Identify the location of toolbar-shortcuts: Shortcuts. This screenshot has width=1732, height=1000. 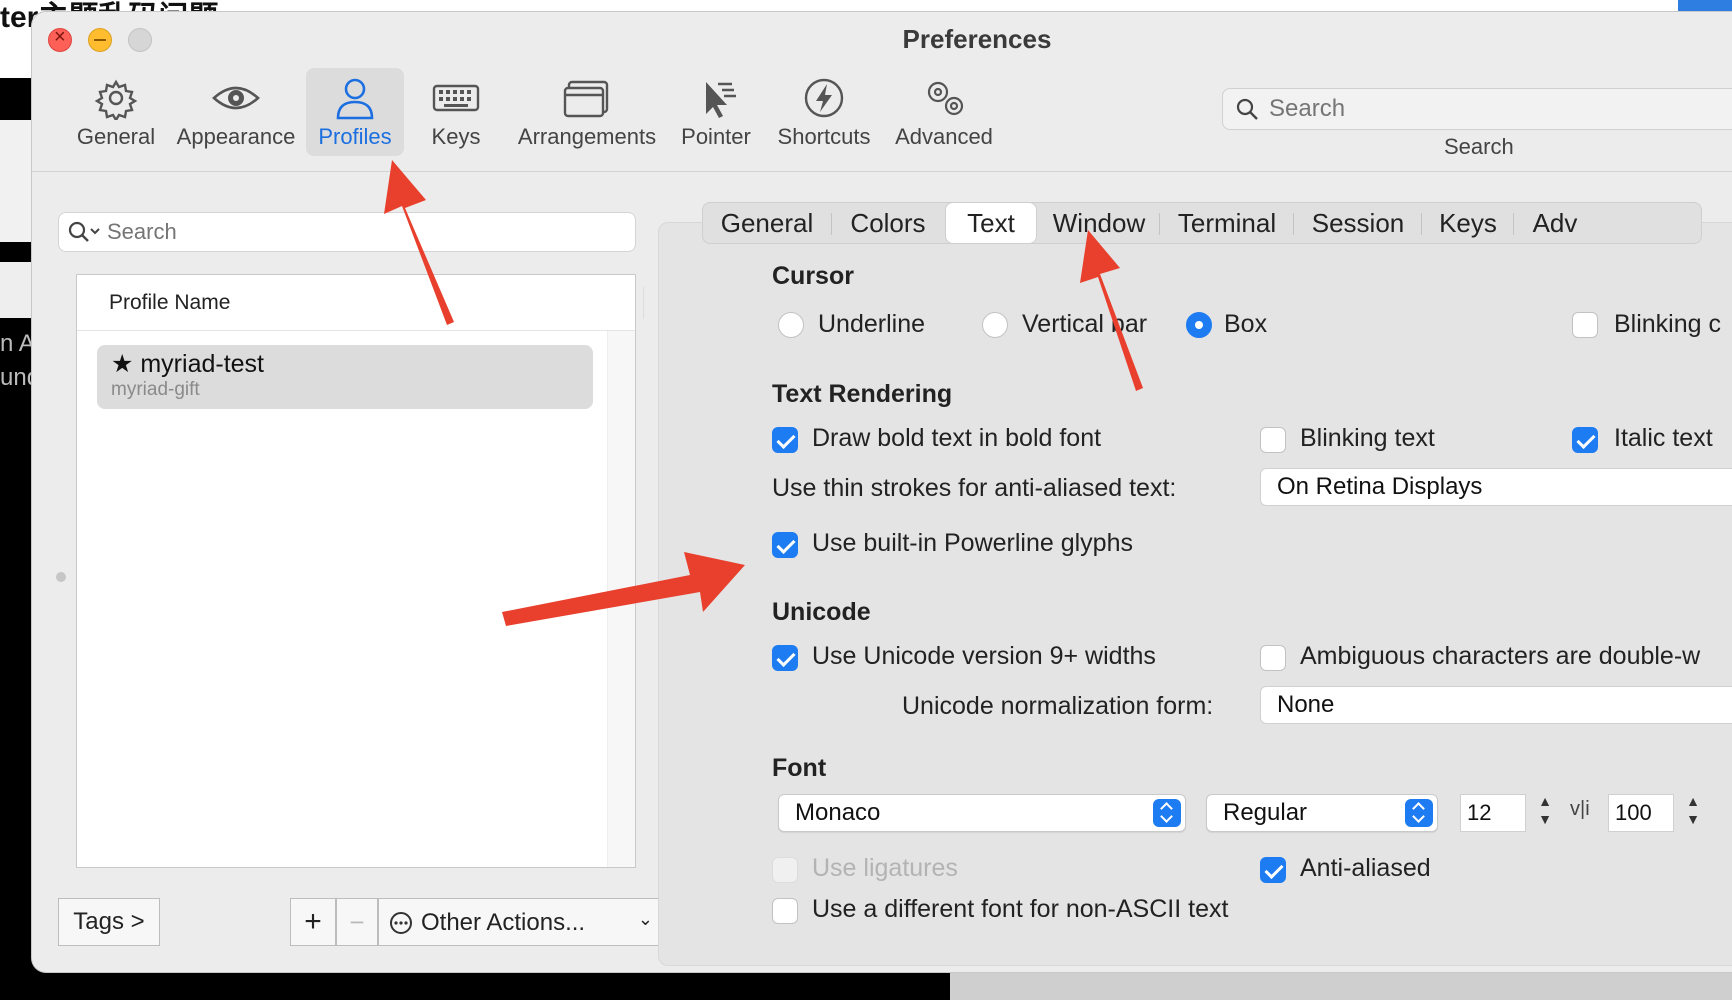
(824, 112).